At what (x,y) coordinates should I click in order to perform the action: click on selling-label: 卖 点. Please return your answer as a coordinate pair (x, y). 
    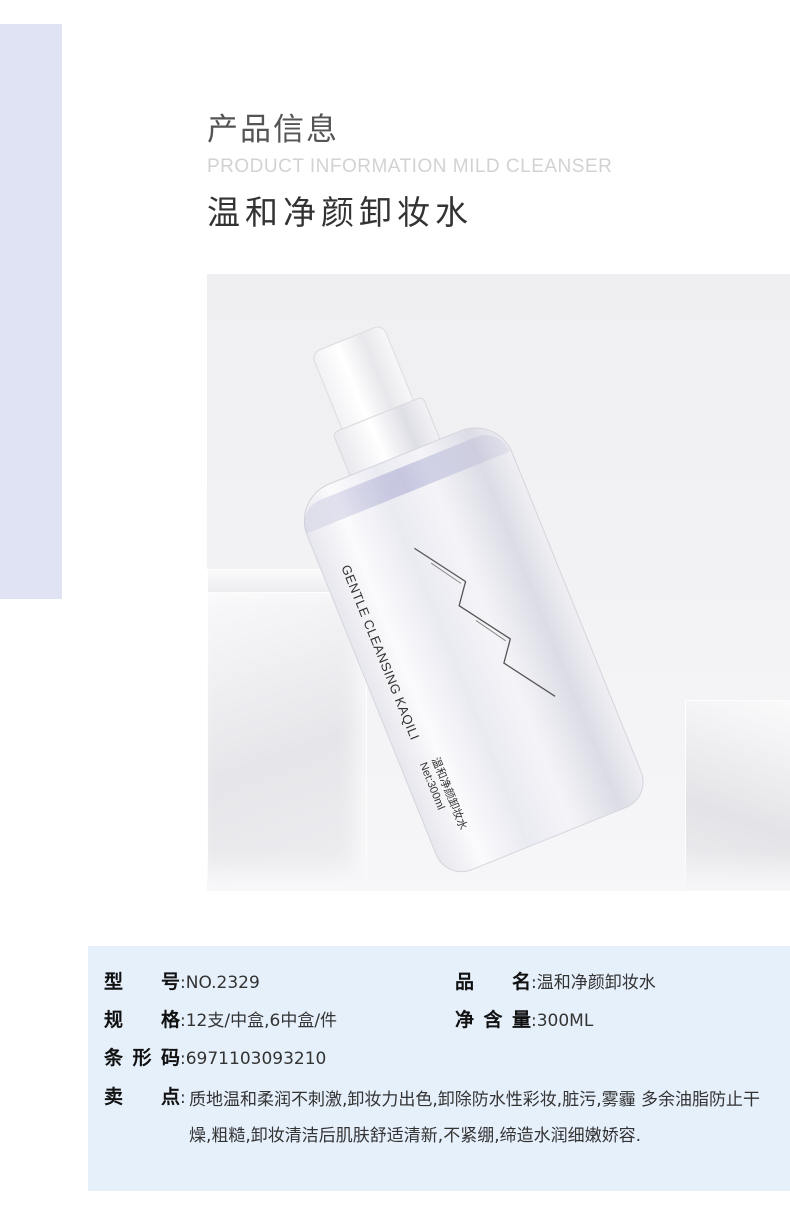
    Looking at the image, I should click on (142, 1097).